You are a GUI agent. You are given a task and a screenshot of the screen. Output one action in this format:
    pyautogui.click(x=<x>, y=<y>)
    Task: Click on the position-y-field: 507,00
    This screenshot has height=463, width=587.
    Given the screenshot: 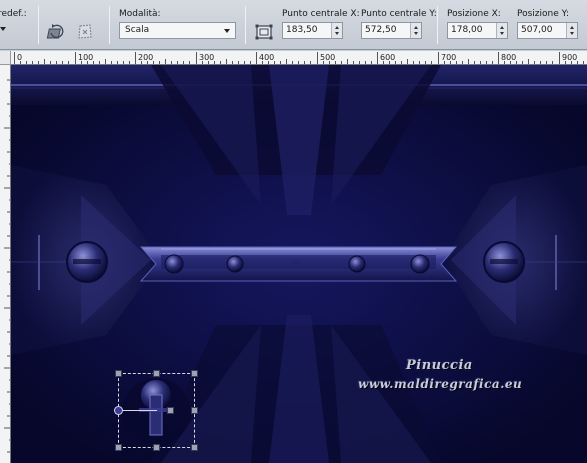 What is the action you would take?
    pyautogui.click(x=547, y=30)
    